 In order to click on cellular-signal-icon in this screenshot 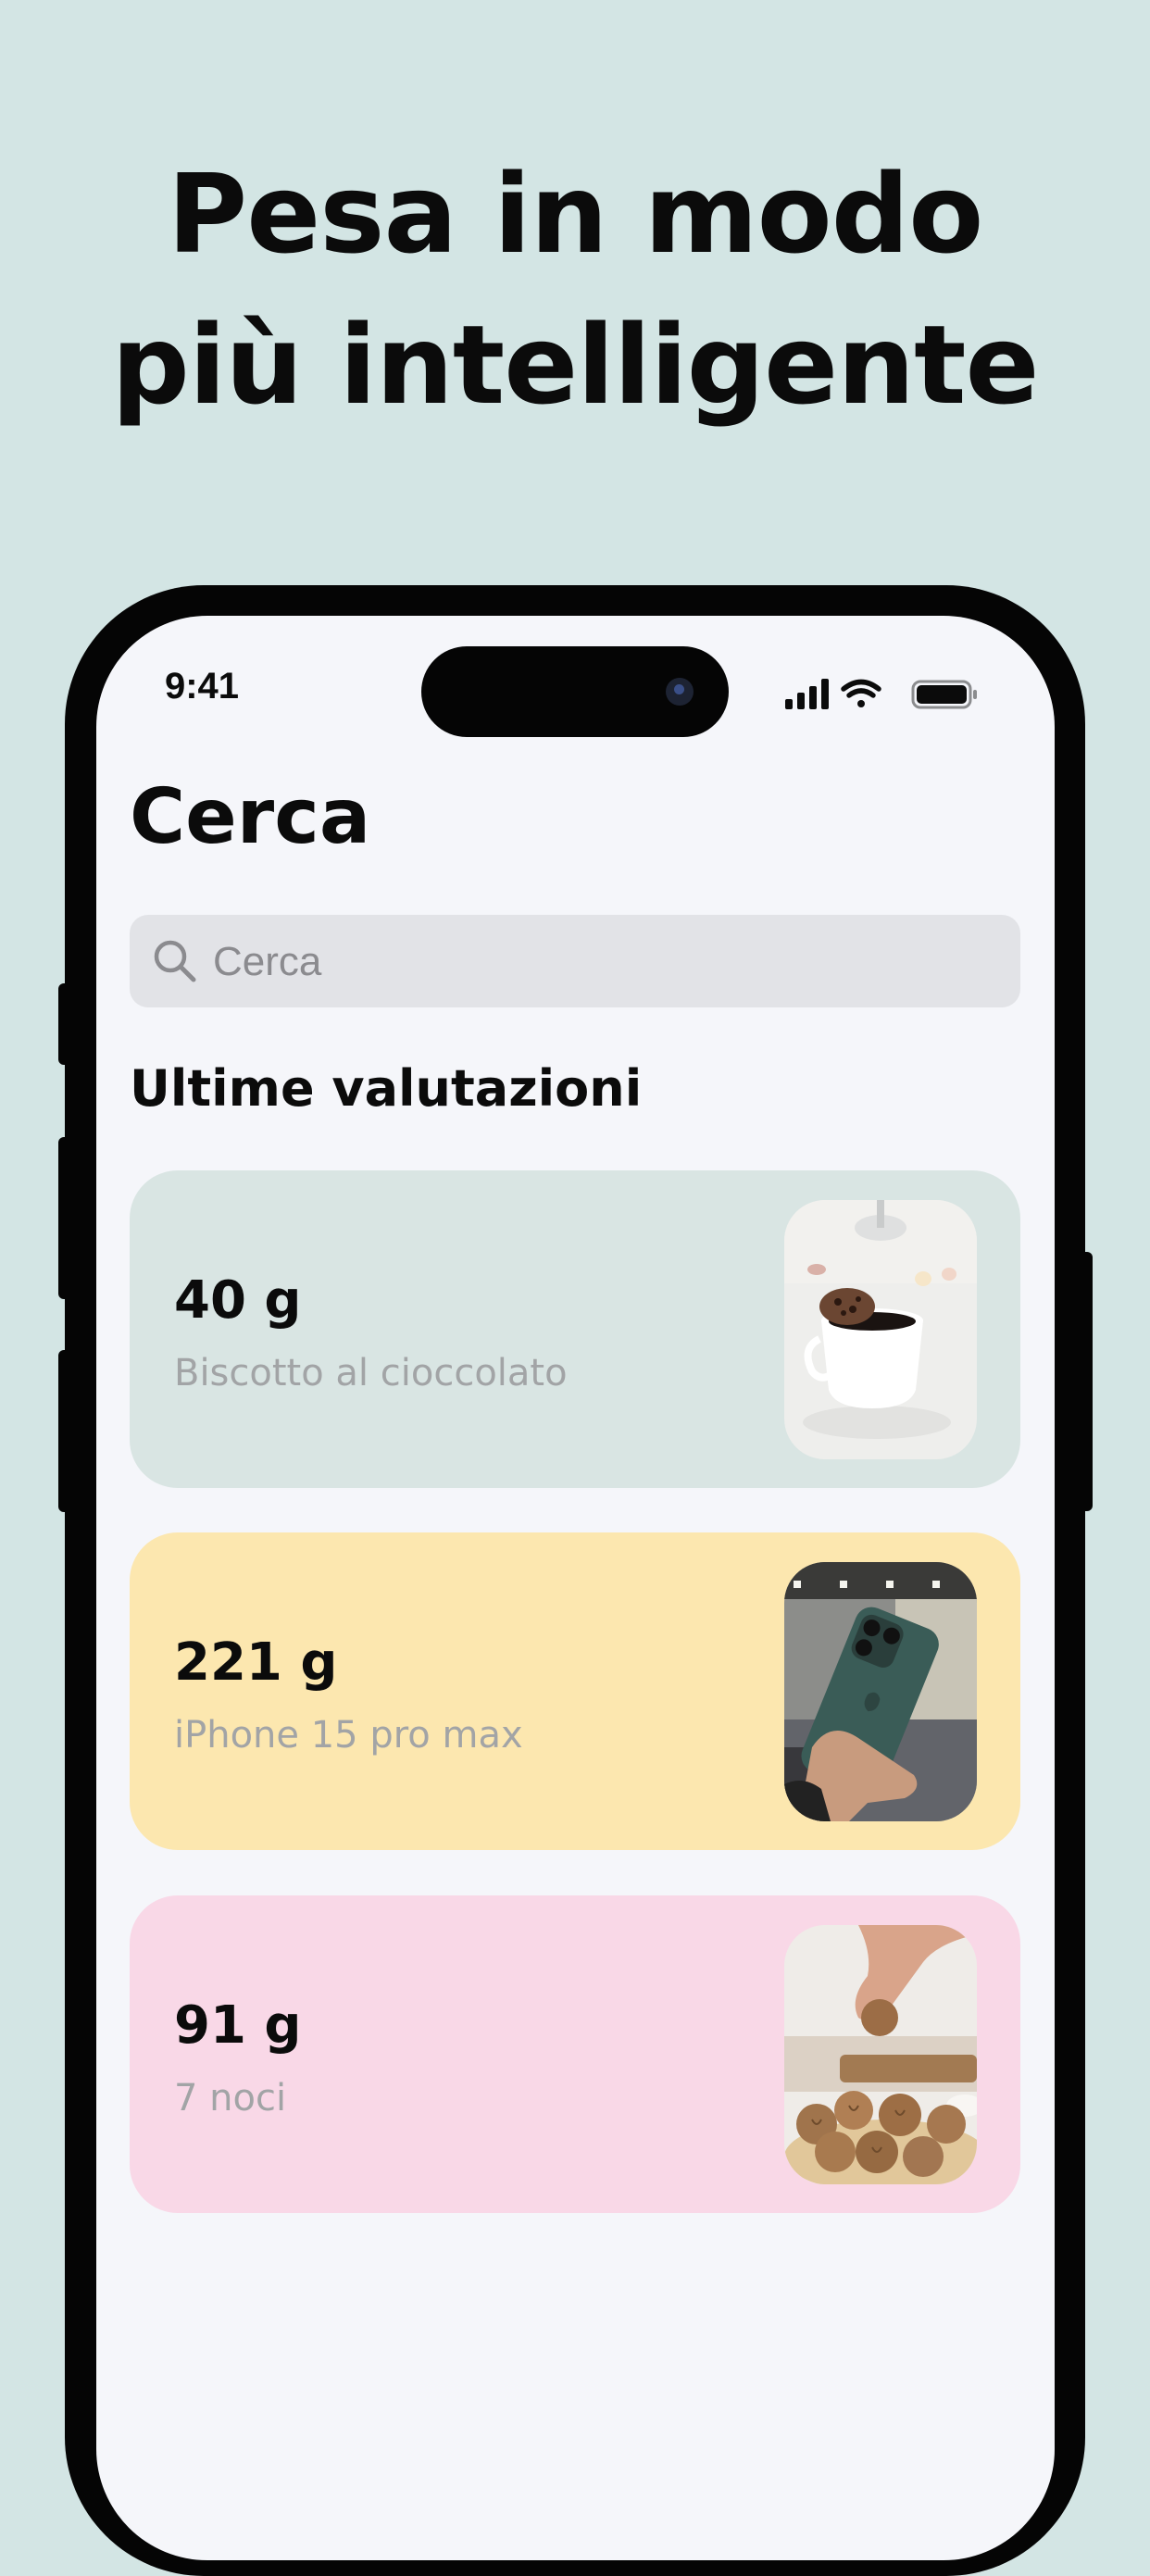, I will do `click(807, 694)`.